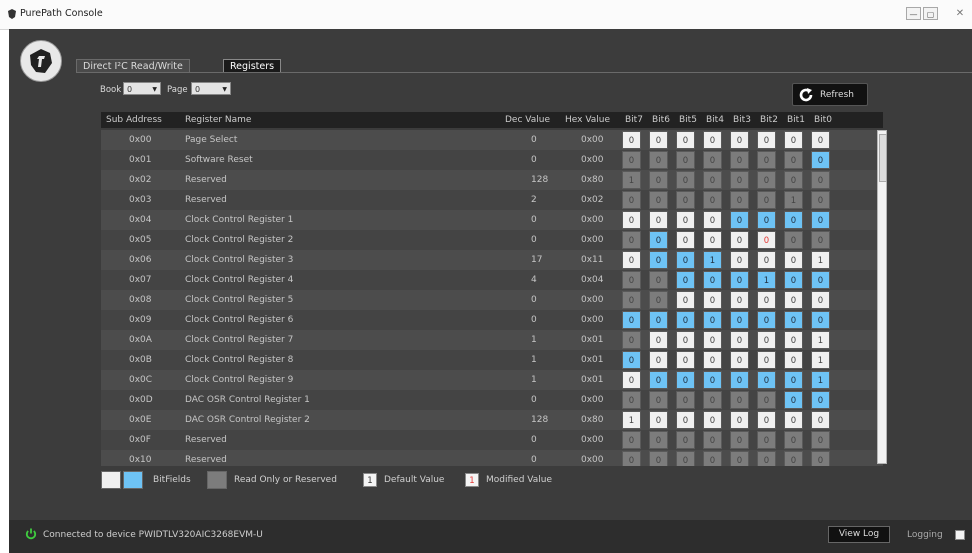  What do you see at coordinates (960, 13) in the screenshot?
I see `close-button: ✕` at bounding box center [960, 13].